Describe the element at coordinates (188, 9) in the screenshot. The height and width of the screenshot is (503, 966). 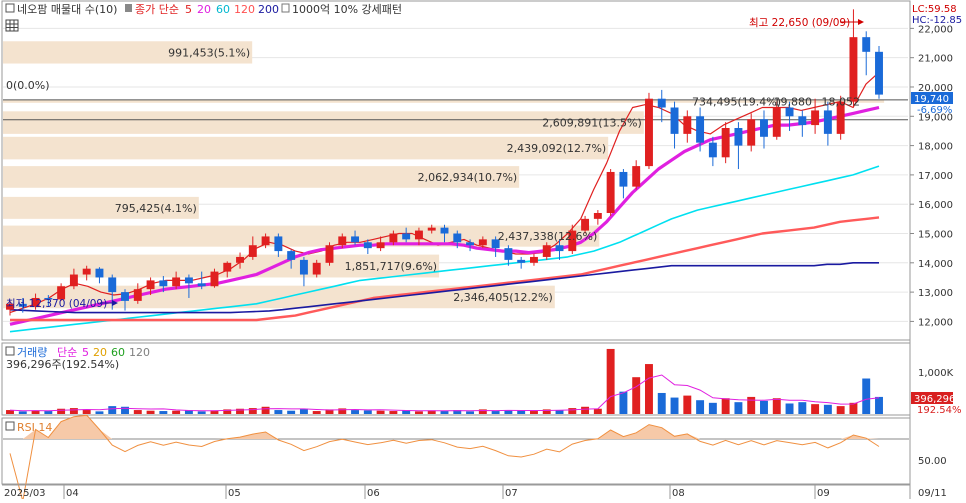
I see `ma-period-5: 5` at that location.